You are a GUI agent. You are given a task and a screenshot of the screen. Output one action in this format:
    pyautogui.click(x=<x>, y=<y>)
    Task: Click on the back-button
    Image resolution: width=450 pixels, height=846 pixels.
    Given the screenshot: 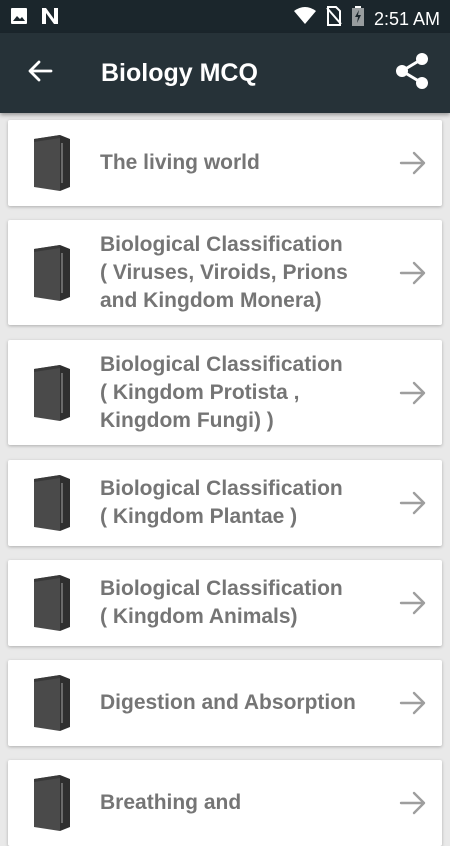 What is the action you would take?
    pyautogui.click(x=40, y=73)
    